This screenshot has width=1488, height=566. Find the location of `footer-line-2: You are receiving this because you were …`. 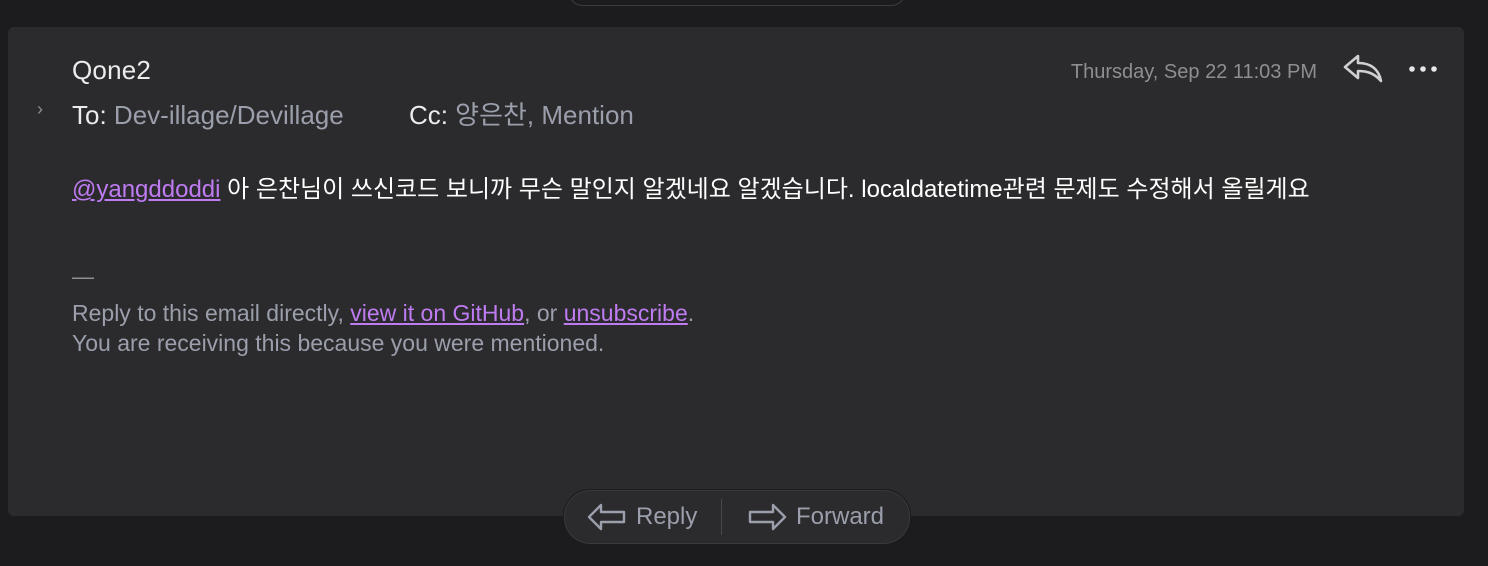

footer-line-2: You are receiving this because you were … is located at coordinates (338, 343).